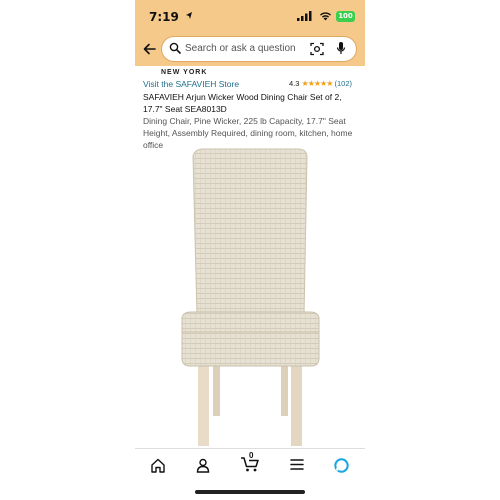  Describe the element at coordinates (175, 48) in the screenshot. I see `search-icon` at that location.